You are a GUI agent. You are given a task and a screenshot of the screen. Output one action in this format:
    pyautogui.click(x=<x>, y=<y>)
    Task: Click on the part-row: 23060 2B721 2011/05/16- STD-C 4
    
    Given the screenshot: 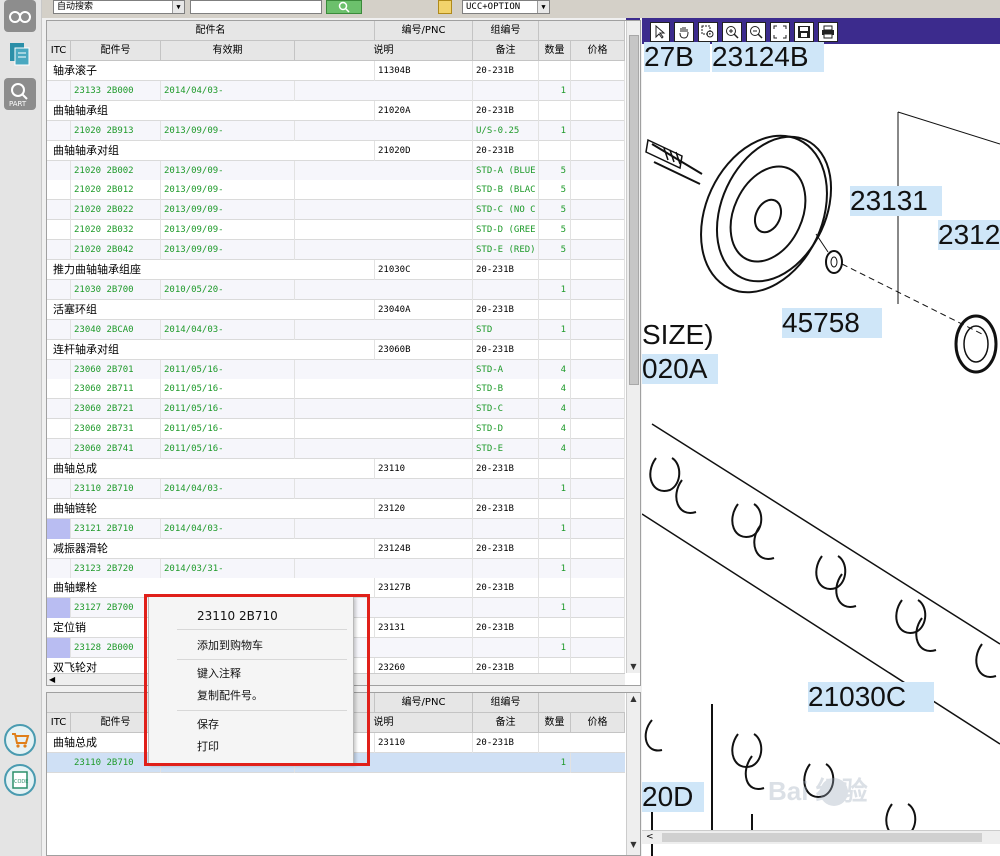 What is the action you would take?
    pyautogui.click(x=336, y=409)
    